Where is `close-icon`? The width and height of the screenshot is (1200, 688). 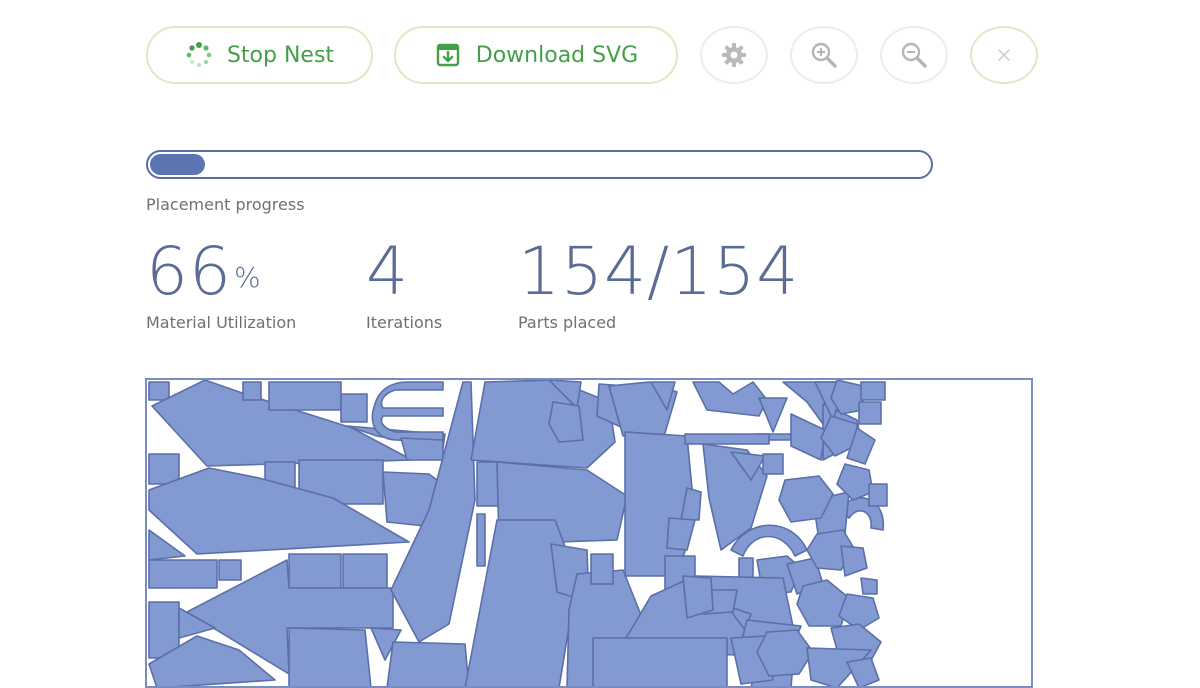 close-icon is located at coordinates (1004, 55).